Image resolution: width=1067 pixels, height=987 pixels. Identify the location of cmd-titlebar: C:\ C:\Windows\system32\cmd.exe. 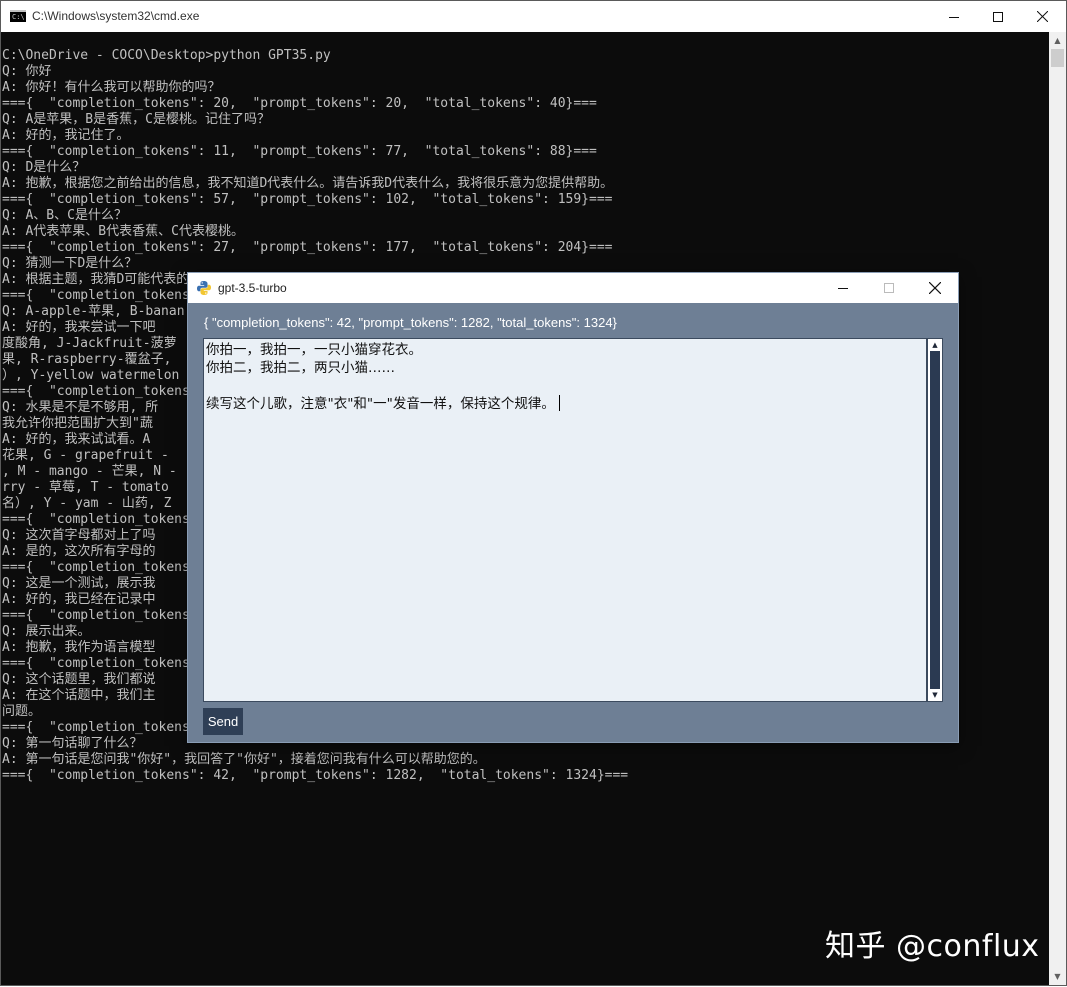
(533, 16).